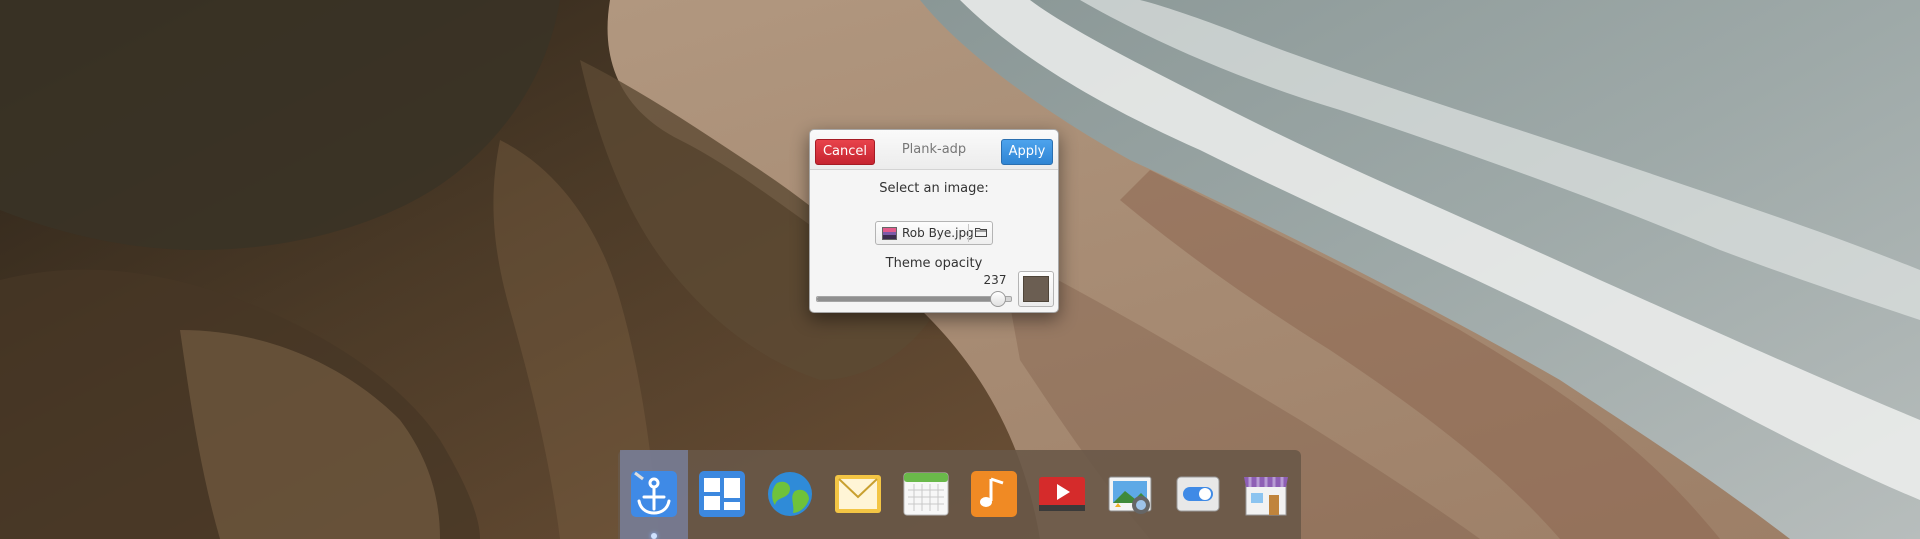 The image size is (1920, 539). I want to click on opacity-value: 237, so click(995, 280).